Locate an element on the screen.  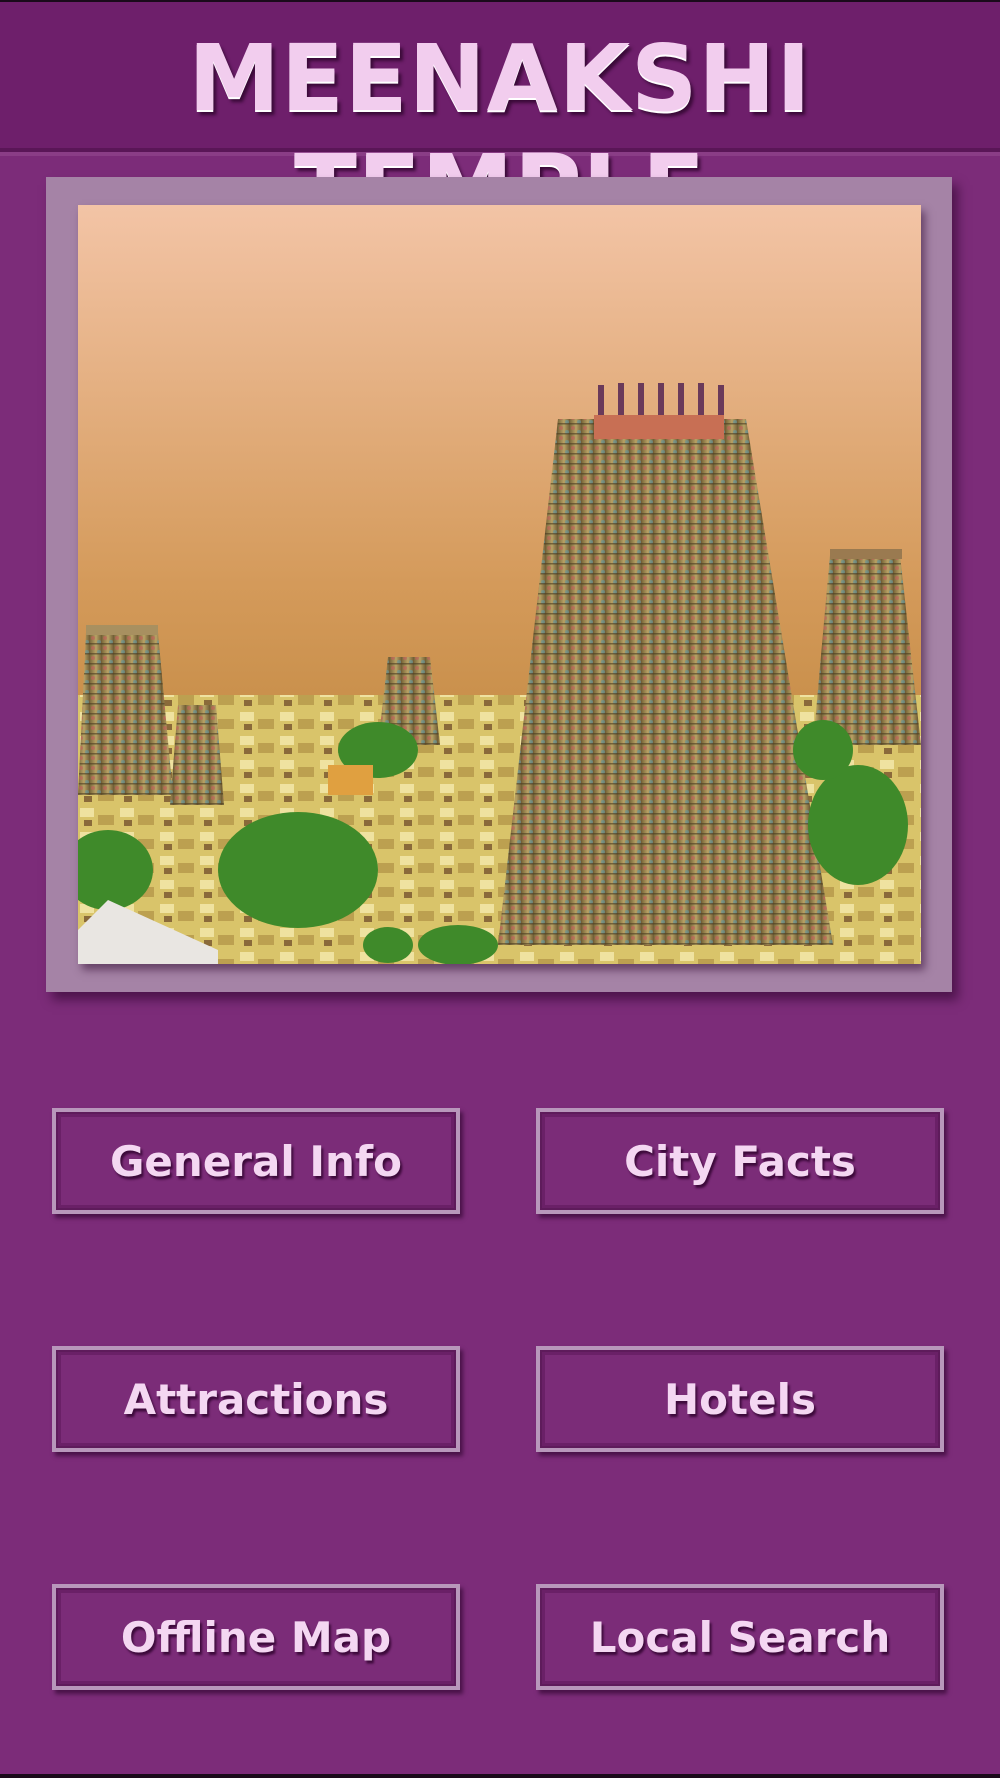
general-info-button: General Info is located at coordinates (256, 1161).